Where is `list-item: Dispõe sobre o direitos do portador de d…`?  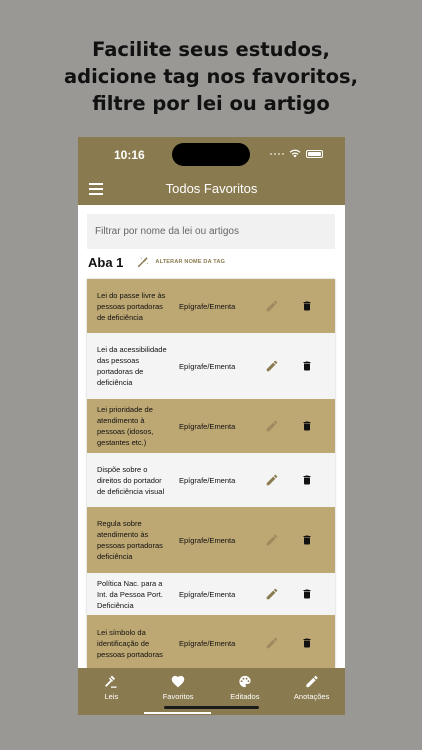 list-item: Dispõe sobre o direitos do portador de d… is located at coordinates (211, 480).